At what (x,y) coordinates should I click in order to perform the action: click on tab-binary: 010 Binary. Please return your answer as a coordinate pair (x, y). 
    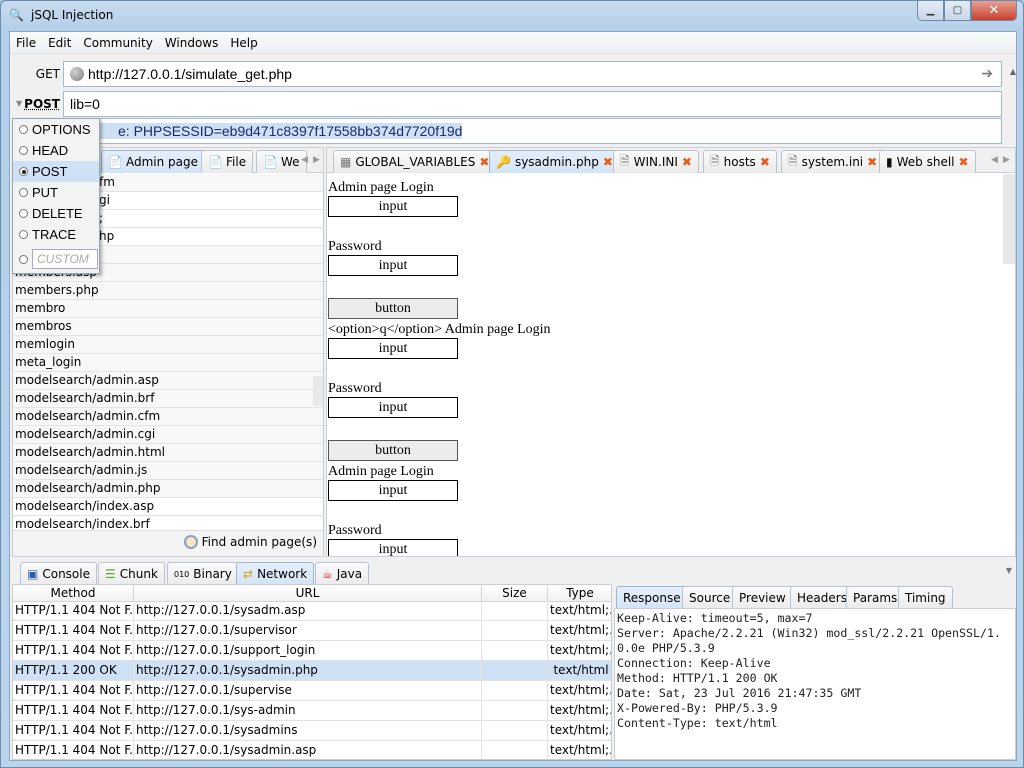
    Looking at the image, I should click on (203, 573).